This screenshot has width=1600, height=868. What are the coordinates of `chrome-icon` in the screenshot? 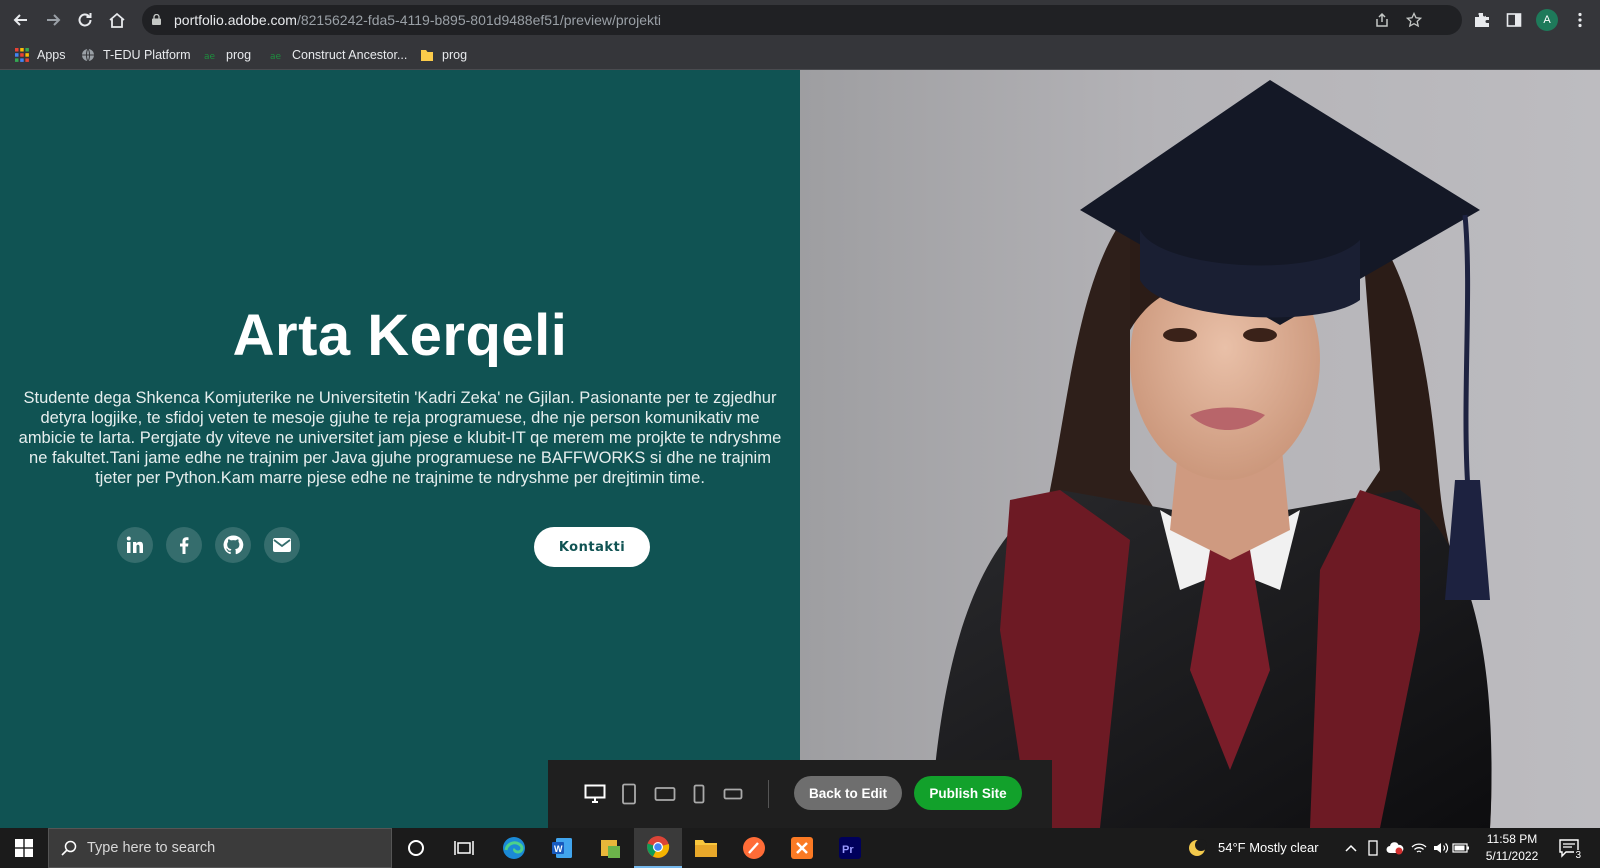 It's located at (658, 848).